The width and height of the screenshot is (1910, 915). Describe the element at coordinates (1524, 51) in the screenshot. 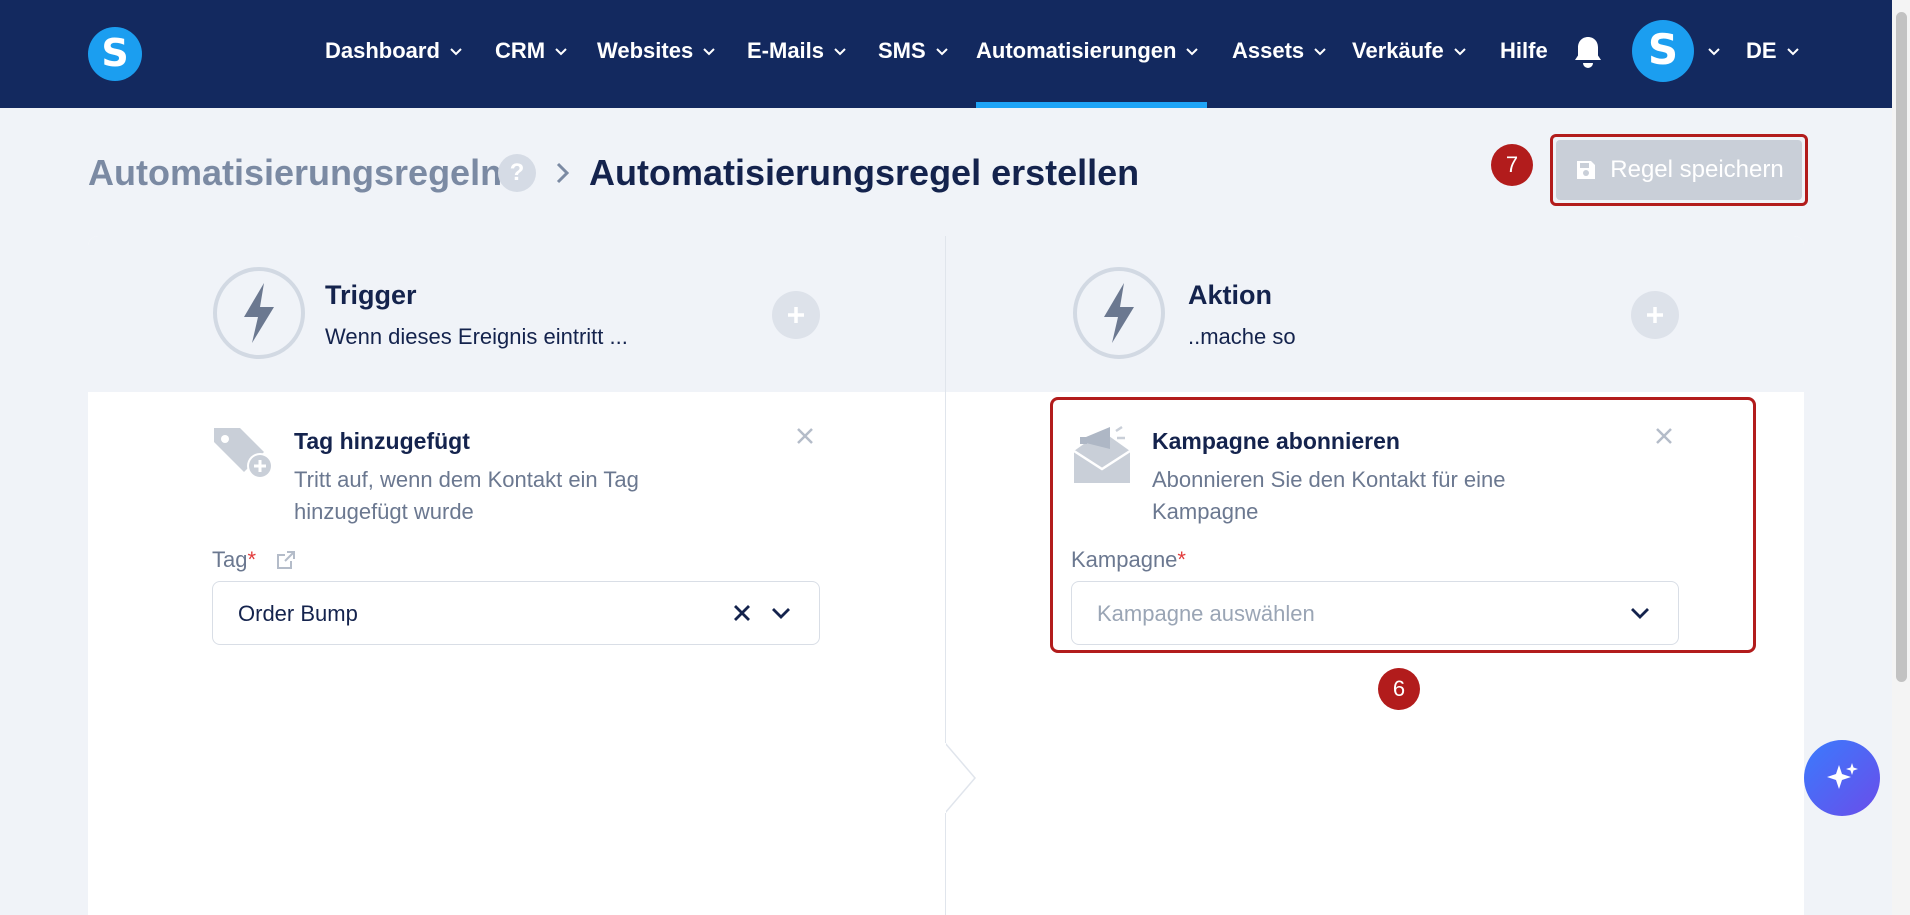

I see `nav-hilfe: Hilfe` at that location.